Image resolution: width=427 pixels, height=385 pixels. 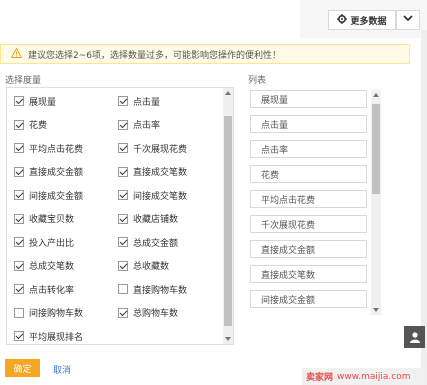 I want to click on select-metrics-label: 选择度量, so click(x=23, y=81).